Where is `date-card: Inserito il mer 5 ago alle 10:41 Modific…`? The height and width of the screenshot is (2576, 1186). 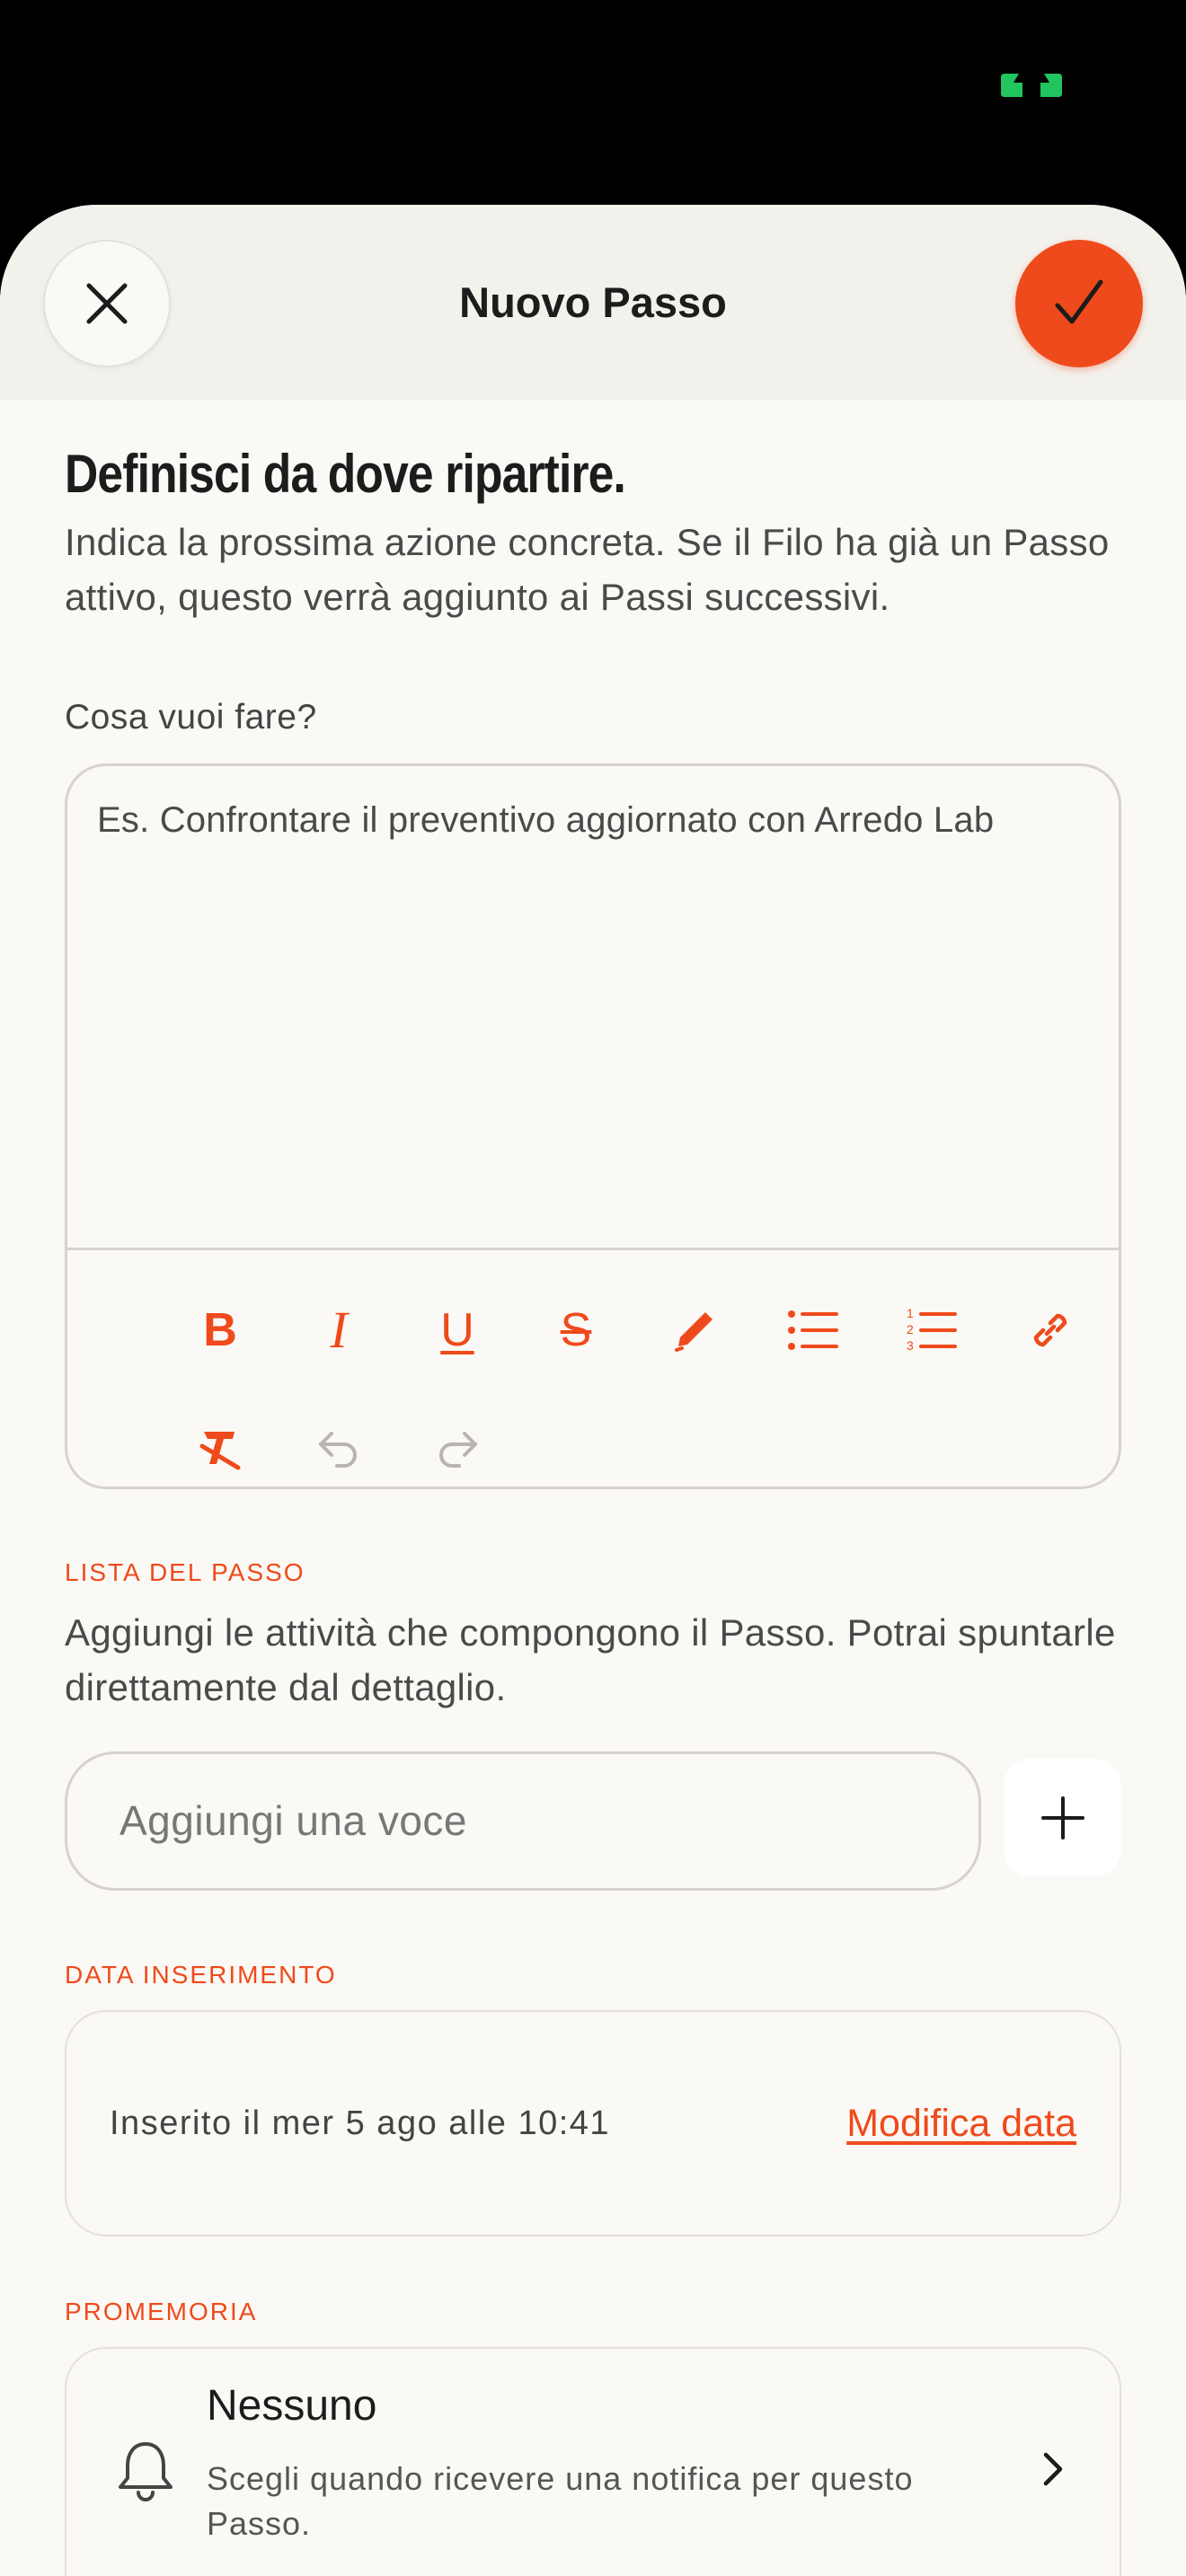
date-card: Inserito il mer 5 ago alle 10:41 Modific… is located at coordinates (593, 2123).